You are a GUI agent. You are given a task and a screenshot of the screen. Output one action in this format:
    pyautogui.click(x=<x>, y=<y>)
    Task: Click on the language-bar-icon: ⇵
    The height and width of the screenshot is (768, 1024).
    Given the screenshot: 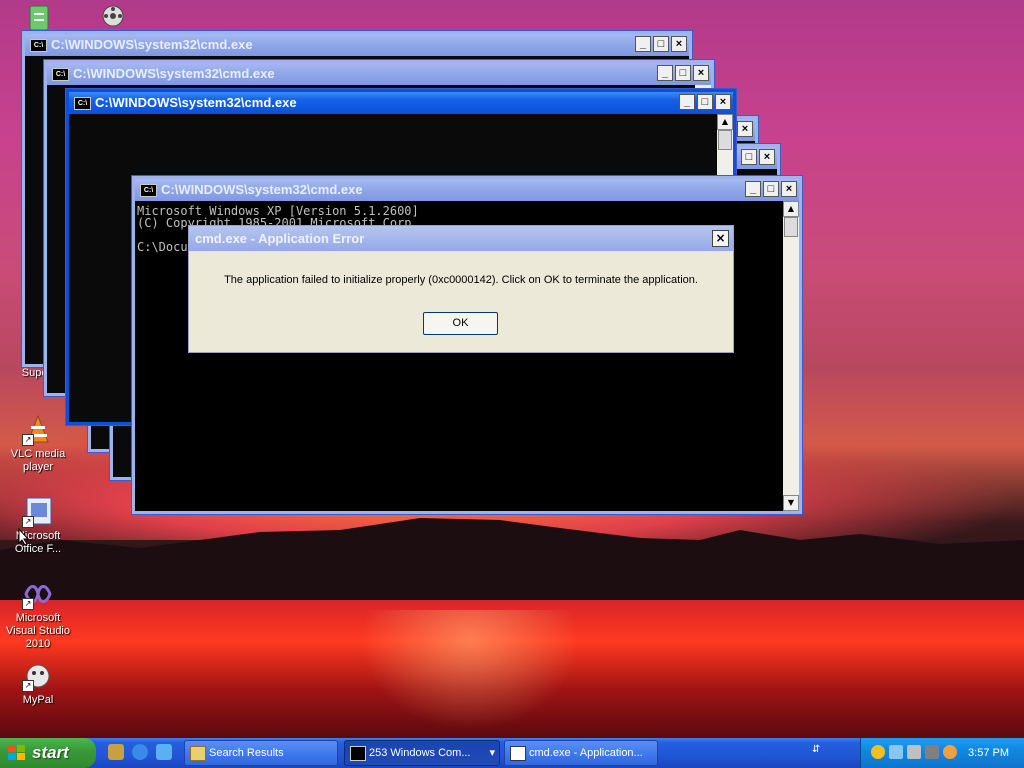 What is the action you would take?
    pyautogui.click(x=818, y=752)
    